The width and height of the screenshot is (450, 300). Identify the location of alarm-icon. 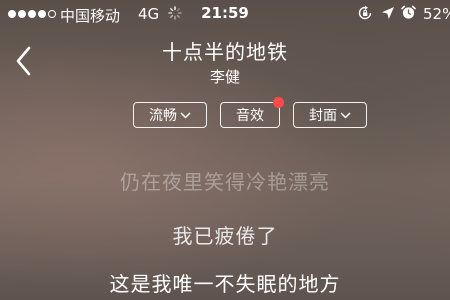
(408, 12).